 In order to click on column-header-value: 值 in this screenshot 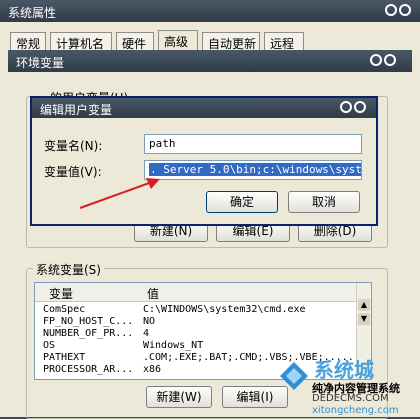, I will do `click(153, 293)`.